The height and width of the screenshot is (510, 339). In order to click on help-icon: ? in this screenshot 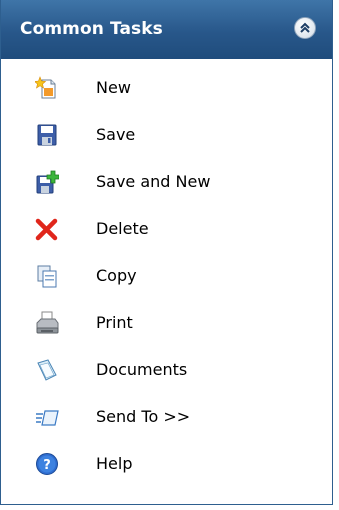, I will do `click(47, 464)`.